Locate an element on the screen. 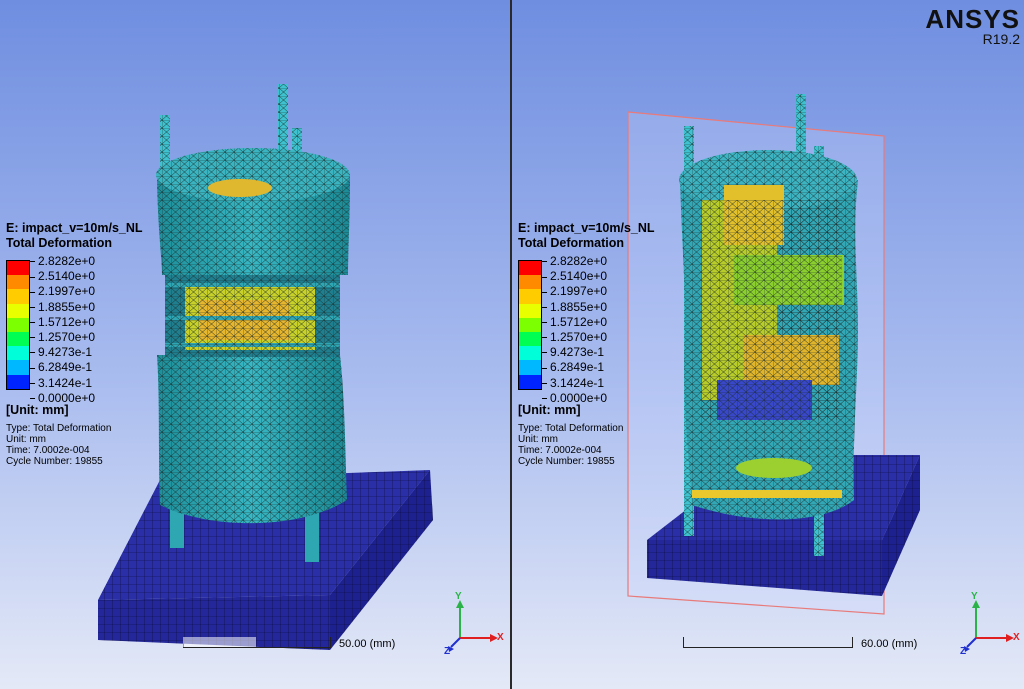  brand-name: ANSYS is located at coordinates (972, 19).